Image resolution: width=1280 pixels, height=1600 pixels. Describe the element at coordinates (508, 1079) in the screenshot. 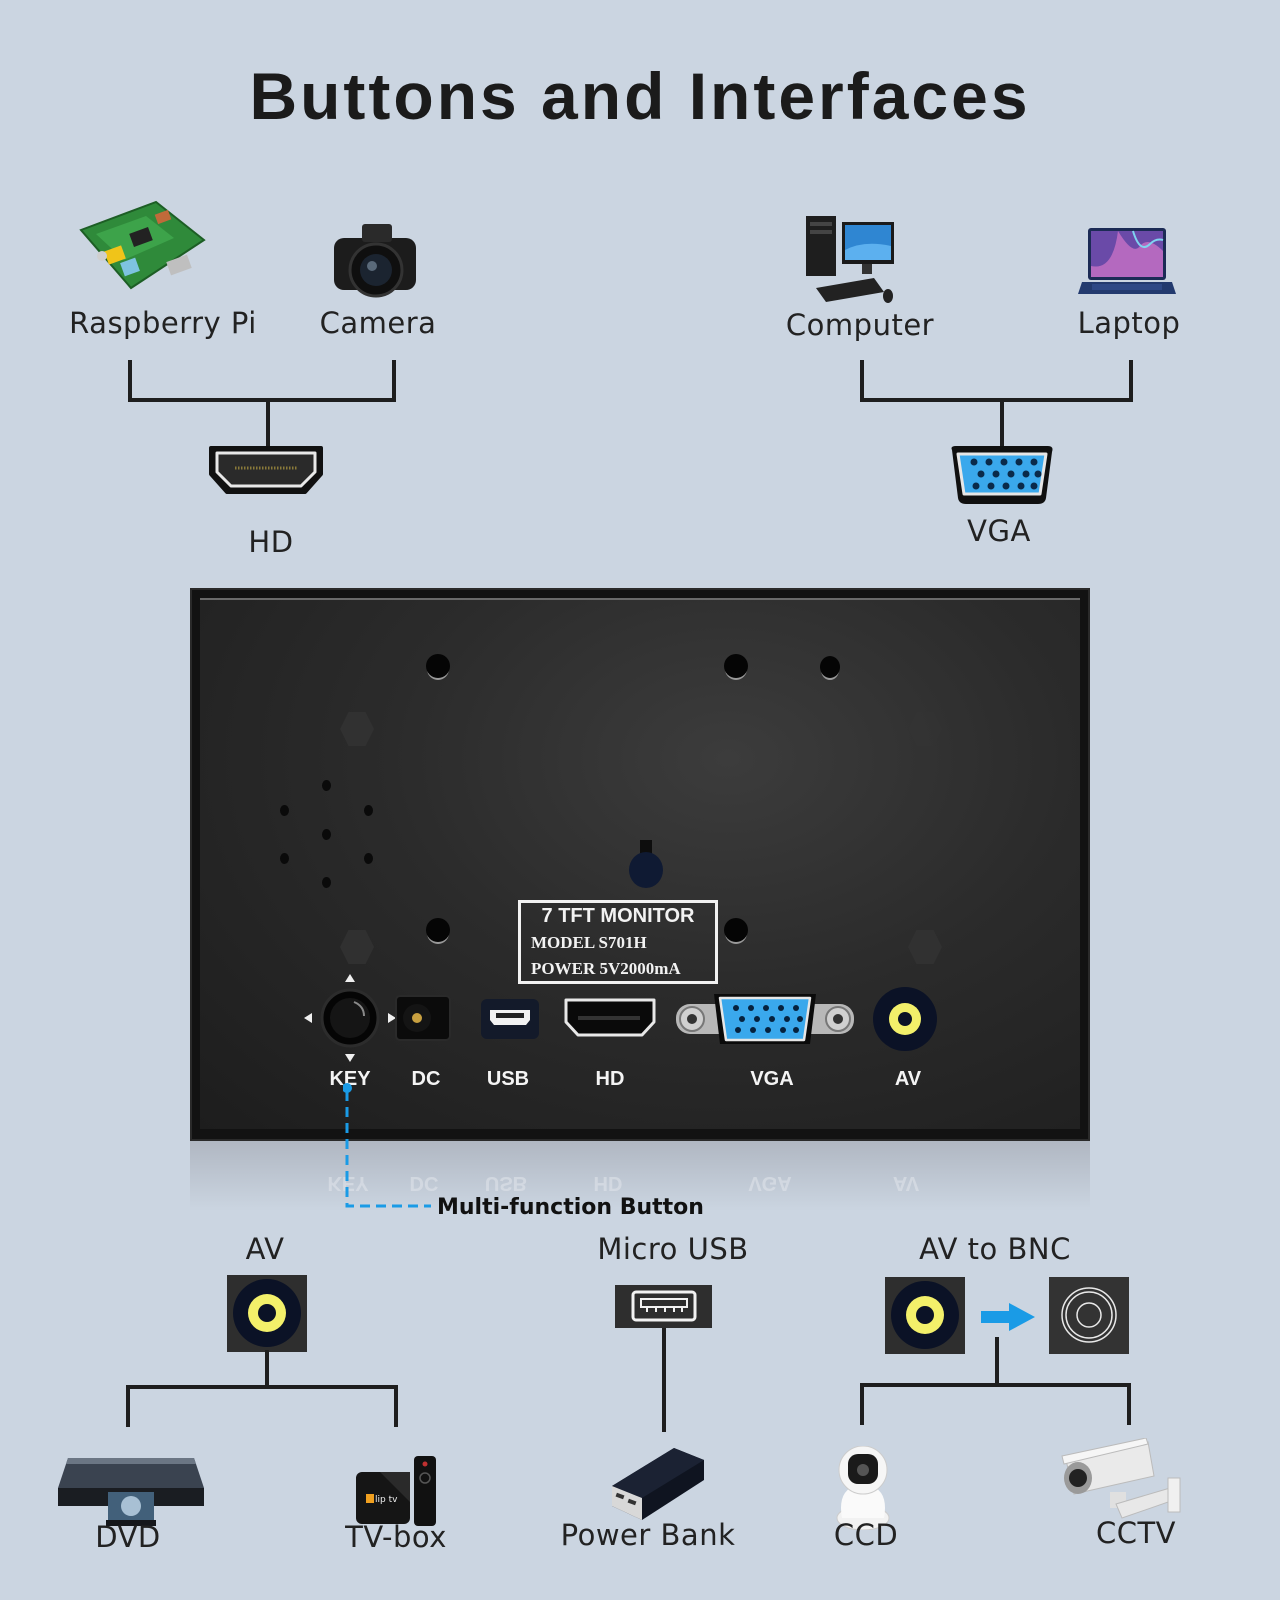

I see `port-label-usb: USB` at that location.